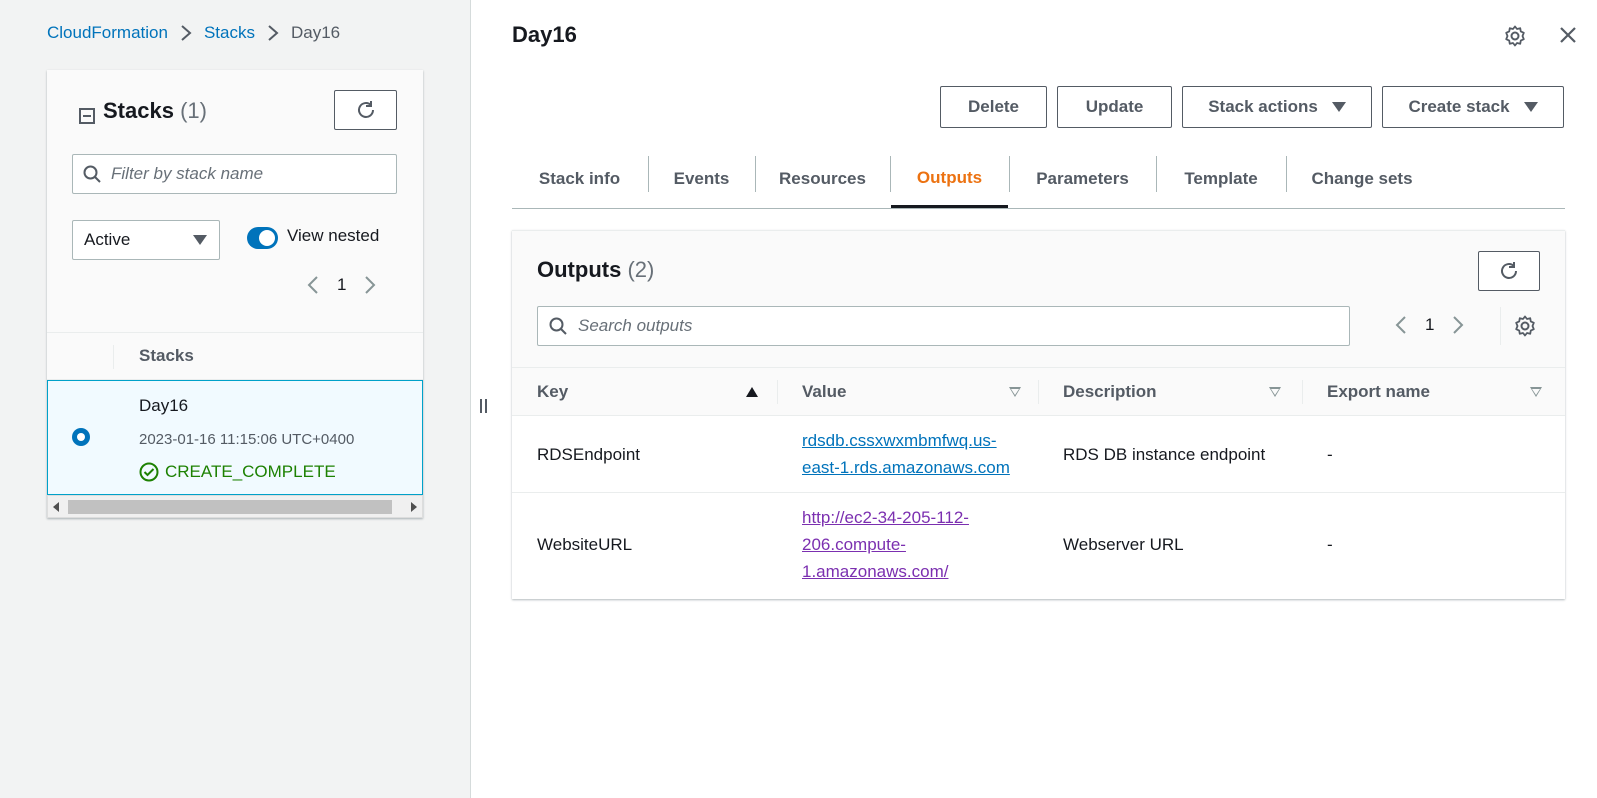 Image resolution: width=1597 pixels, height=798 pixels. Describe the element at coordinates (854, 544) in the screenshot. I see `output-value-line: 206.compute-` at that location.